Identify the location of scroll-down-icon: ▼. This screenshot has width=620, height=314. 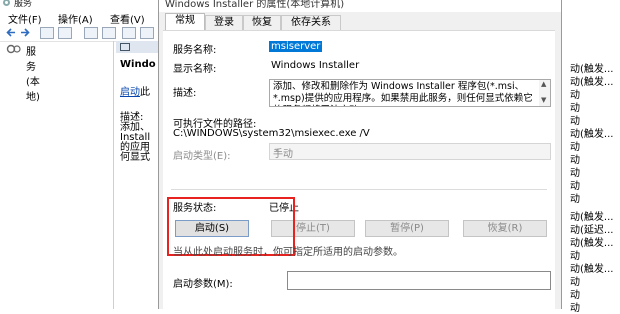
(543, 100).